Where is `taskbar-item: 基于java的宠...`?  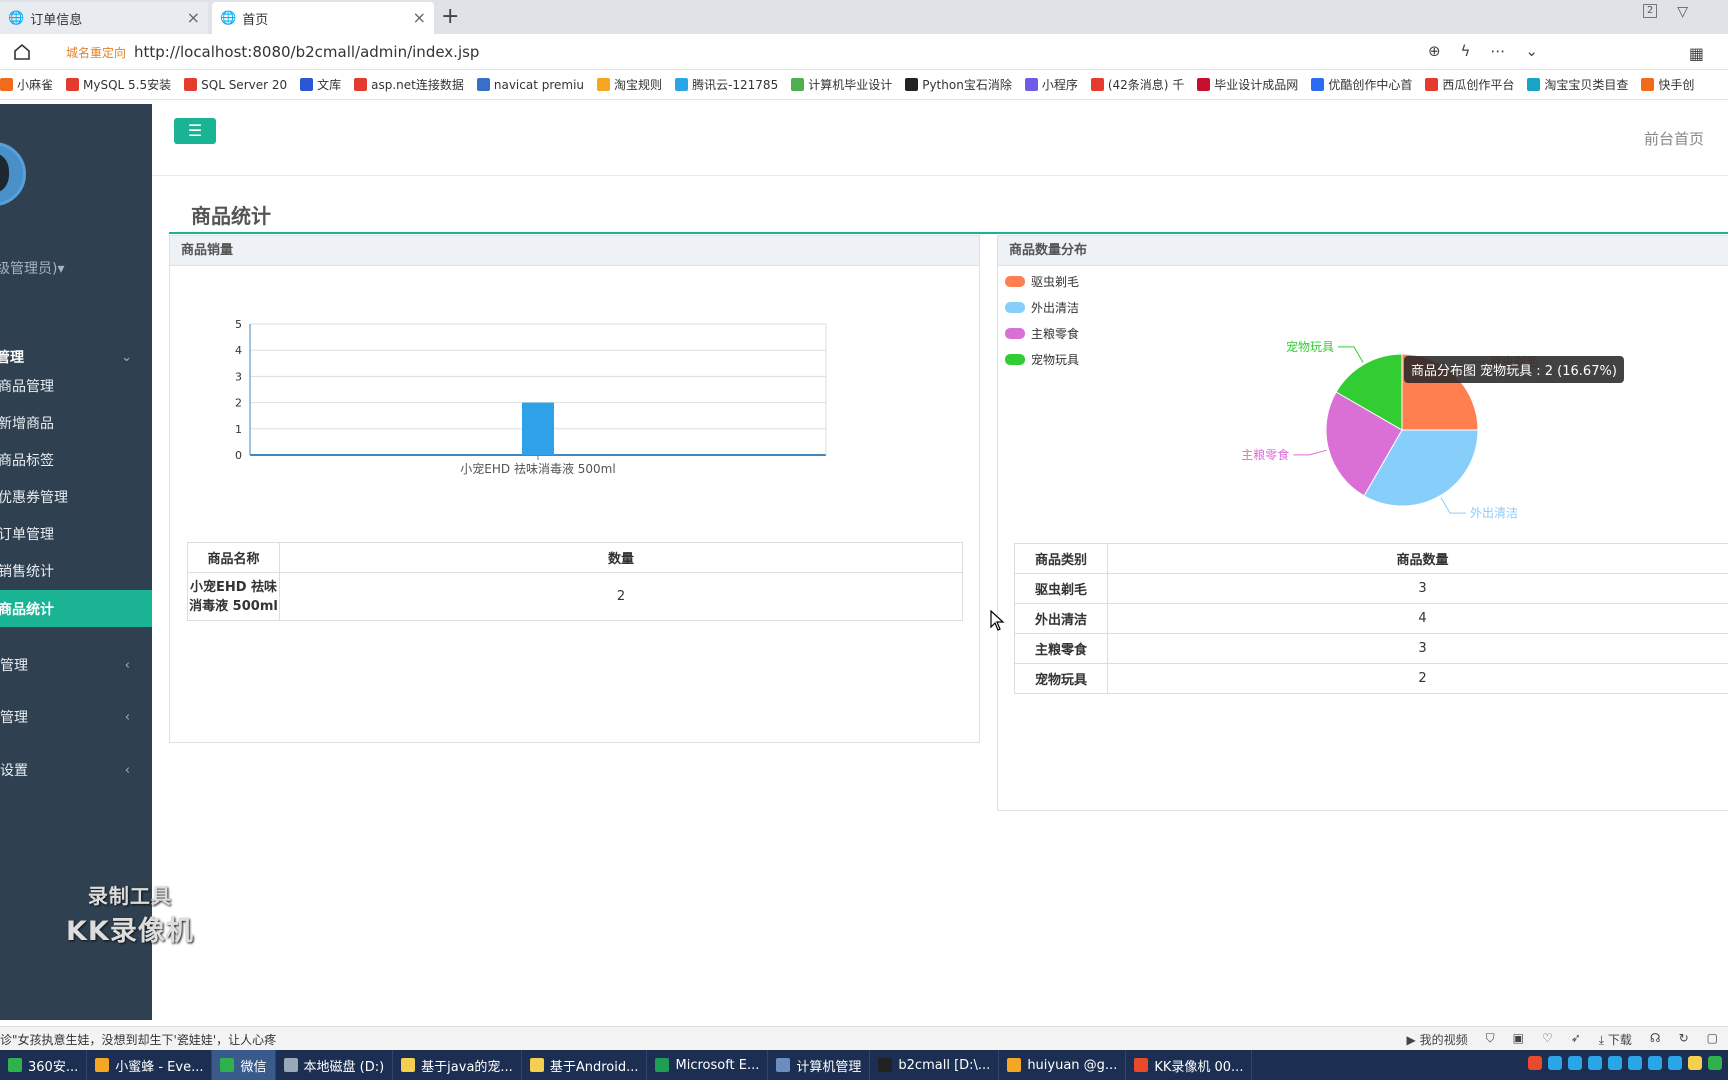
taskbar-item: 基于java的宠... is located at coordinates (457, 1065).